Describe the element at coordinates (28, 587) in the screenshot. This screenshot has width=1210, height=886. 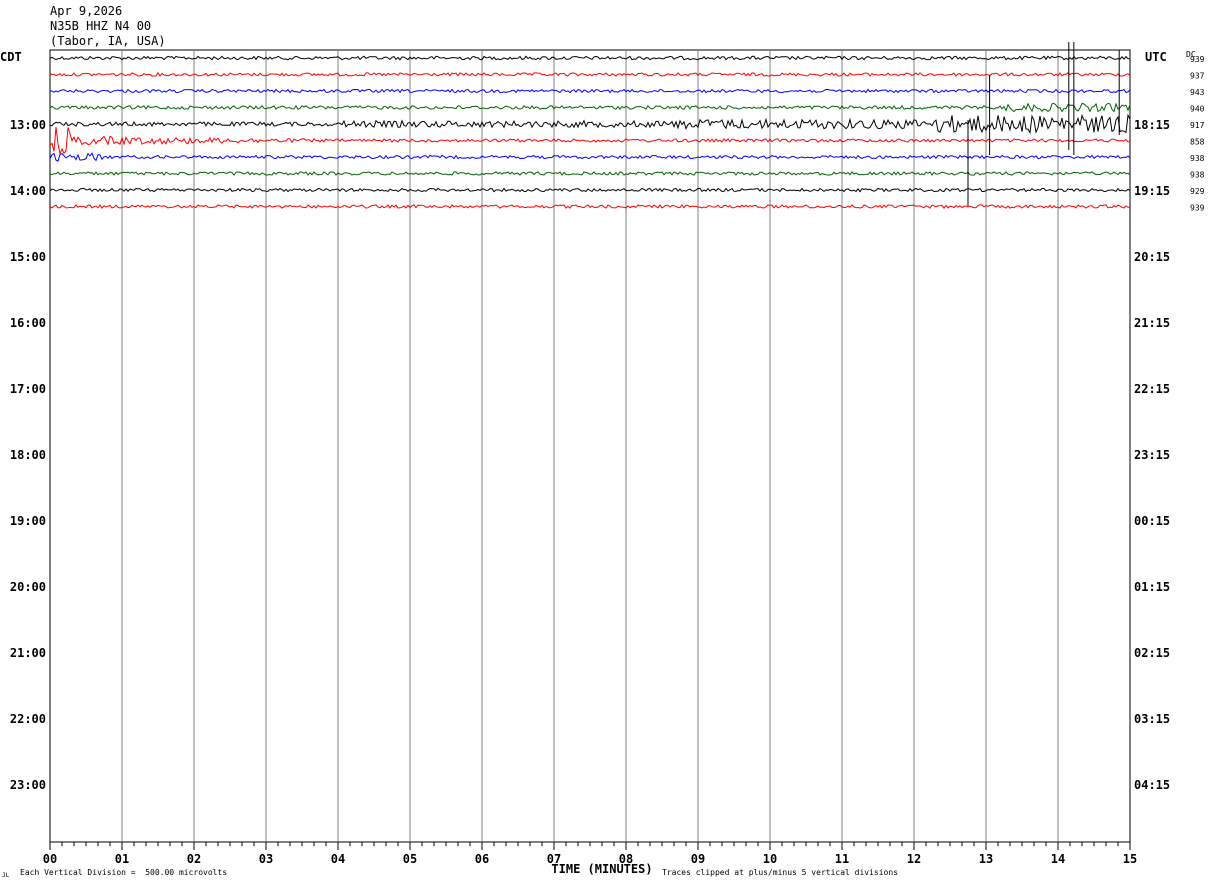
I see `left-hour-label: 20:00` at that location.